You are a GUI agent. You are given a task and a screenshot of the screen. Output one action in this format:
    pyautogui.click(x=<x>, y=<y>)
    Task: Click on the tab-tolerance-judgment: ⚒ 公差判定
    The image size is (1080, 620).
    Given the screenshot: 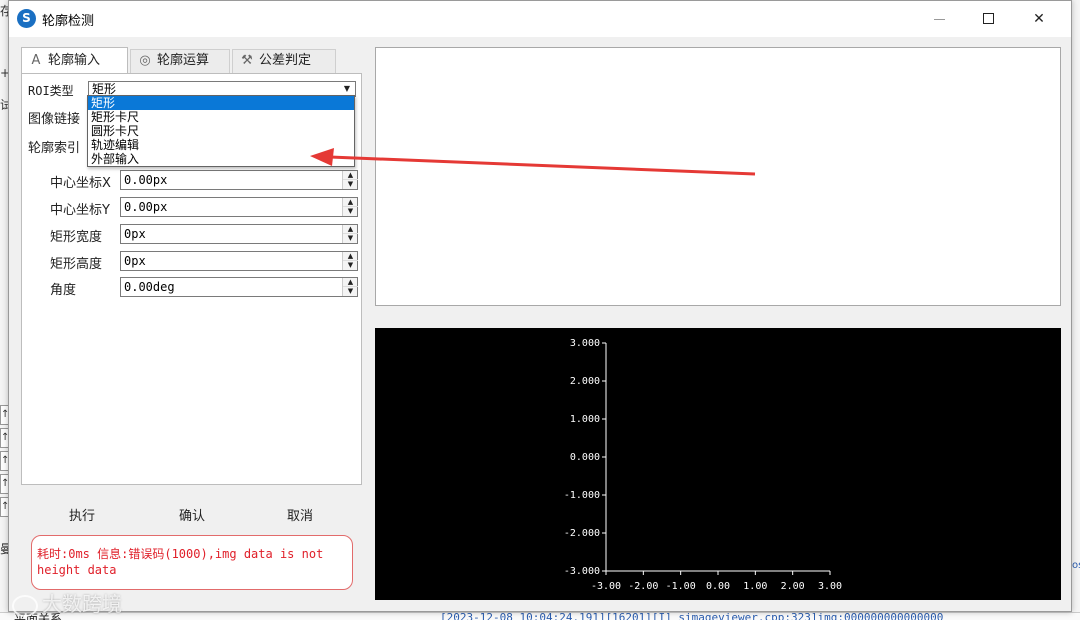 What is the action you would take?
    pyautogui.click(x=284, y=61)
    